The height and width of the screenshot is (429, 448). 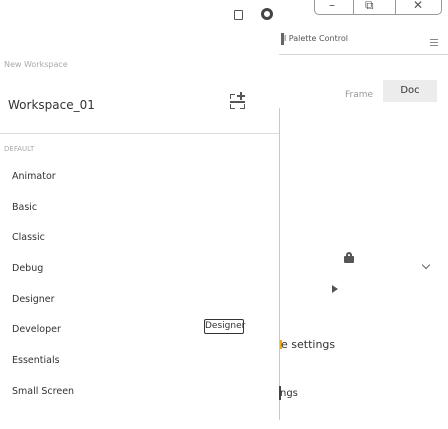 What do you see at coordinates (378, 7) in the screenshot?
I see `window-controls: – ⧉ ✕` at bounding box center [378, 7].